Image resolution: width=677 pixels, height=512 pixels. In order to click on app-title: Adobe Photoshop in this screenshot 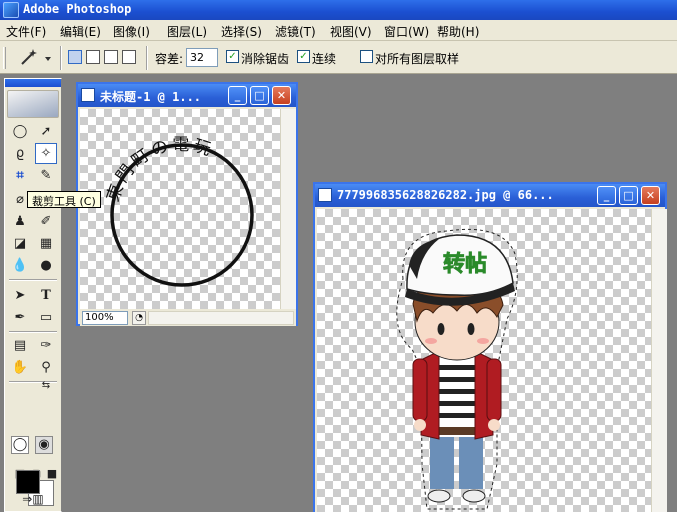, I will do `click(77, 9)`.